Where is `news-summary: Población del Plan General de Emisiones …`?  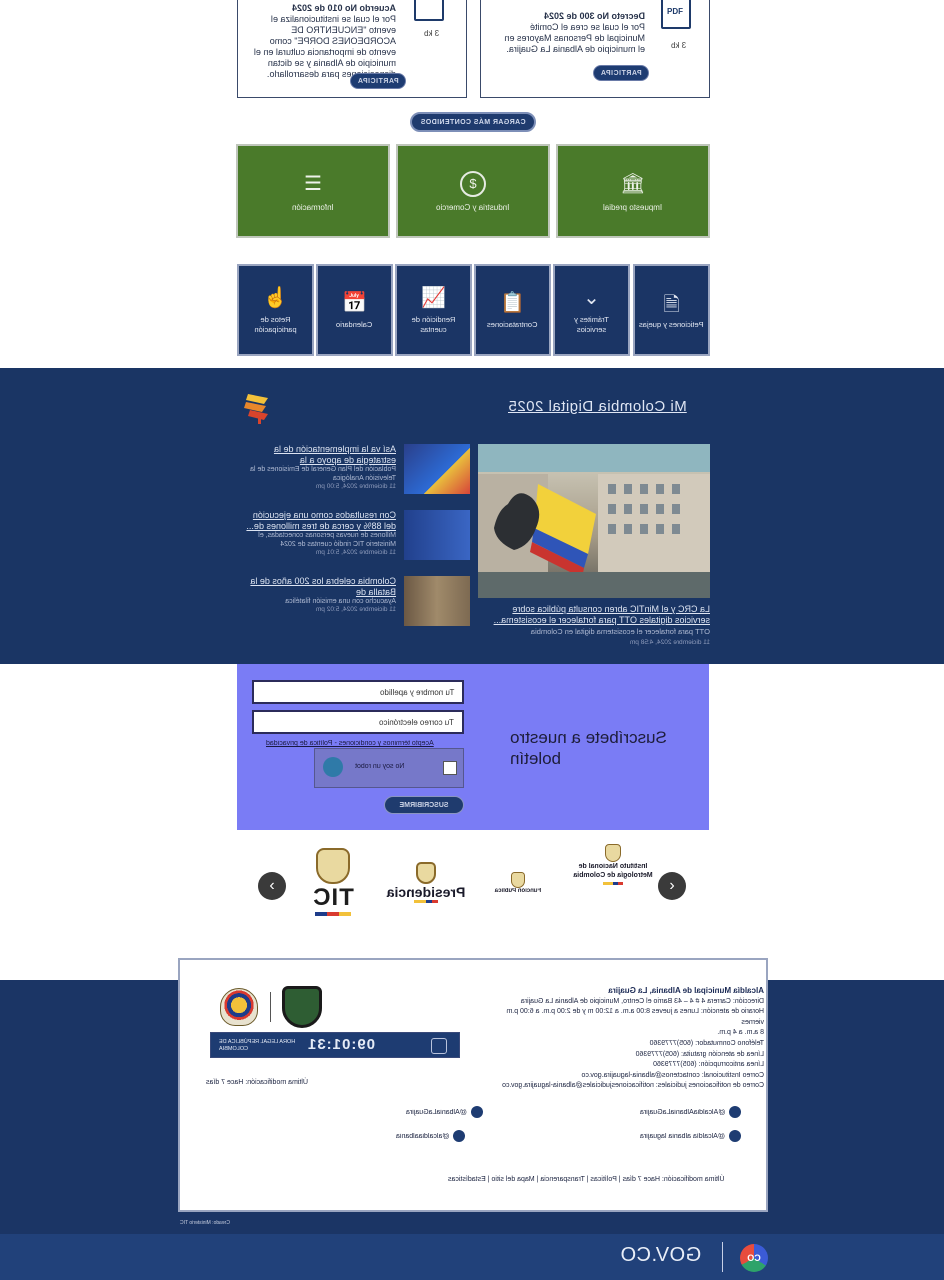
news-summary: Población del Plan General de Emisiones … is located at coordinates (323, 474).